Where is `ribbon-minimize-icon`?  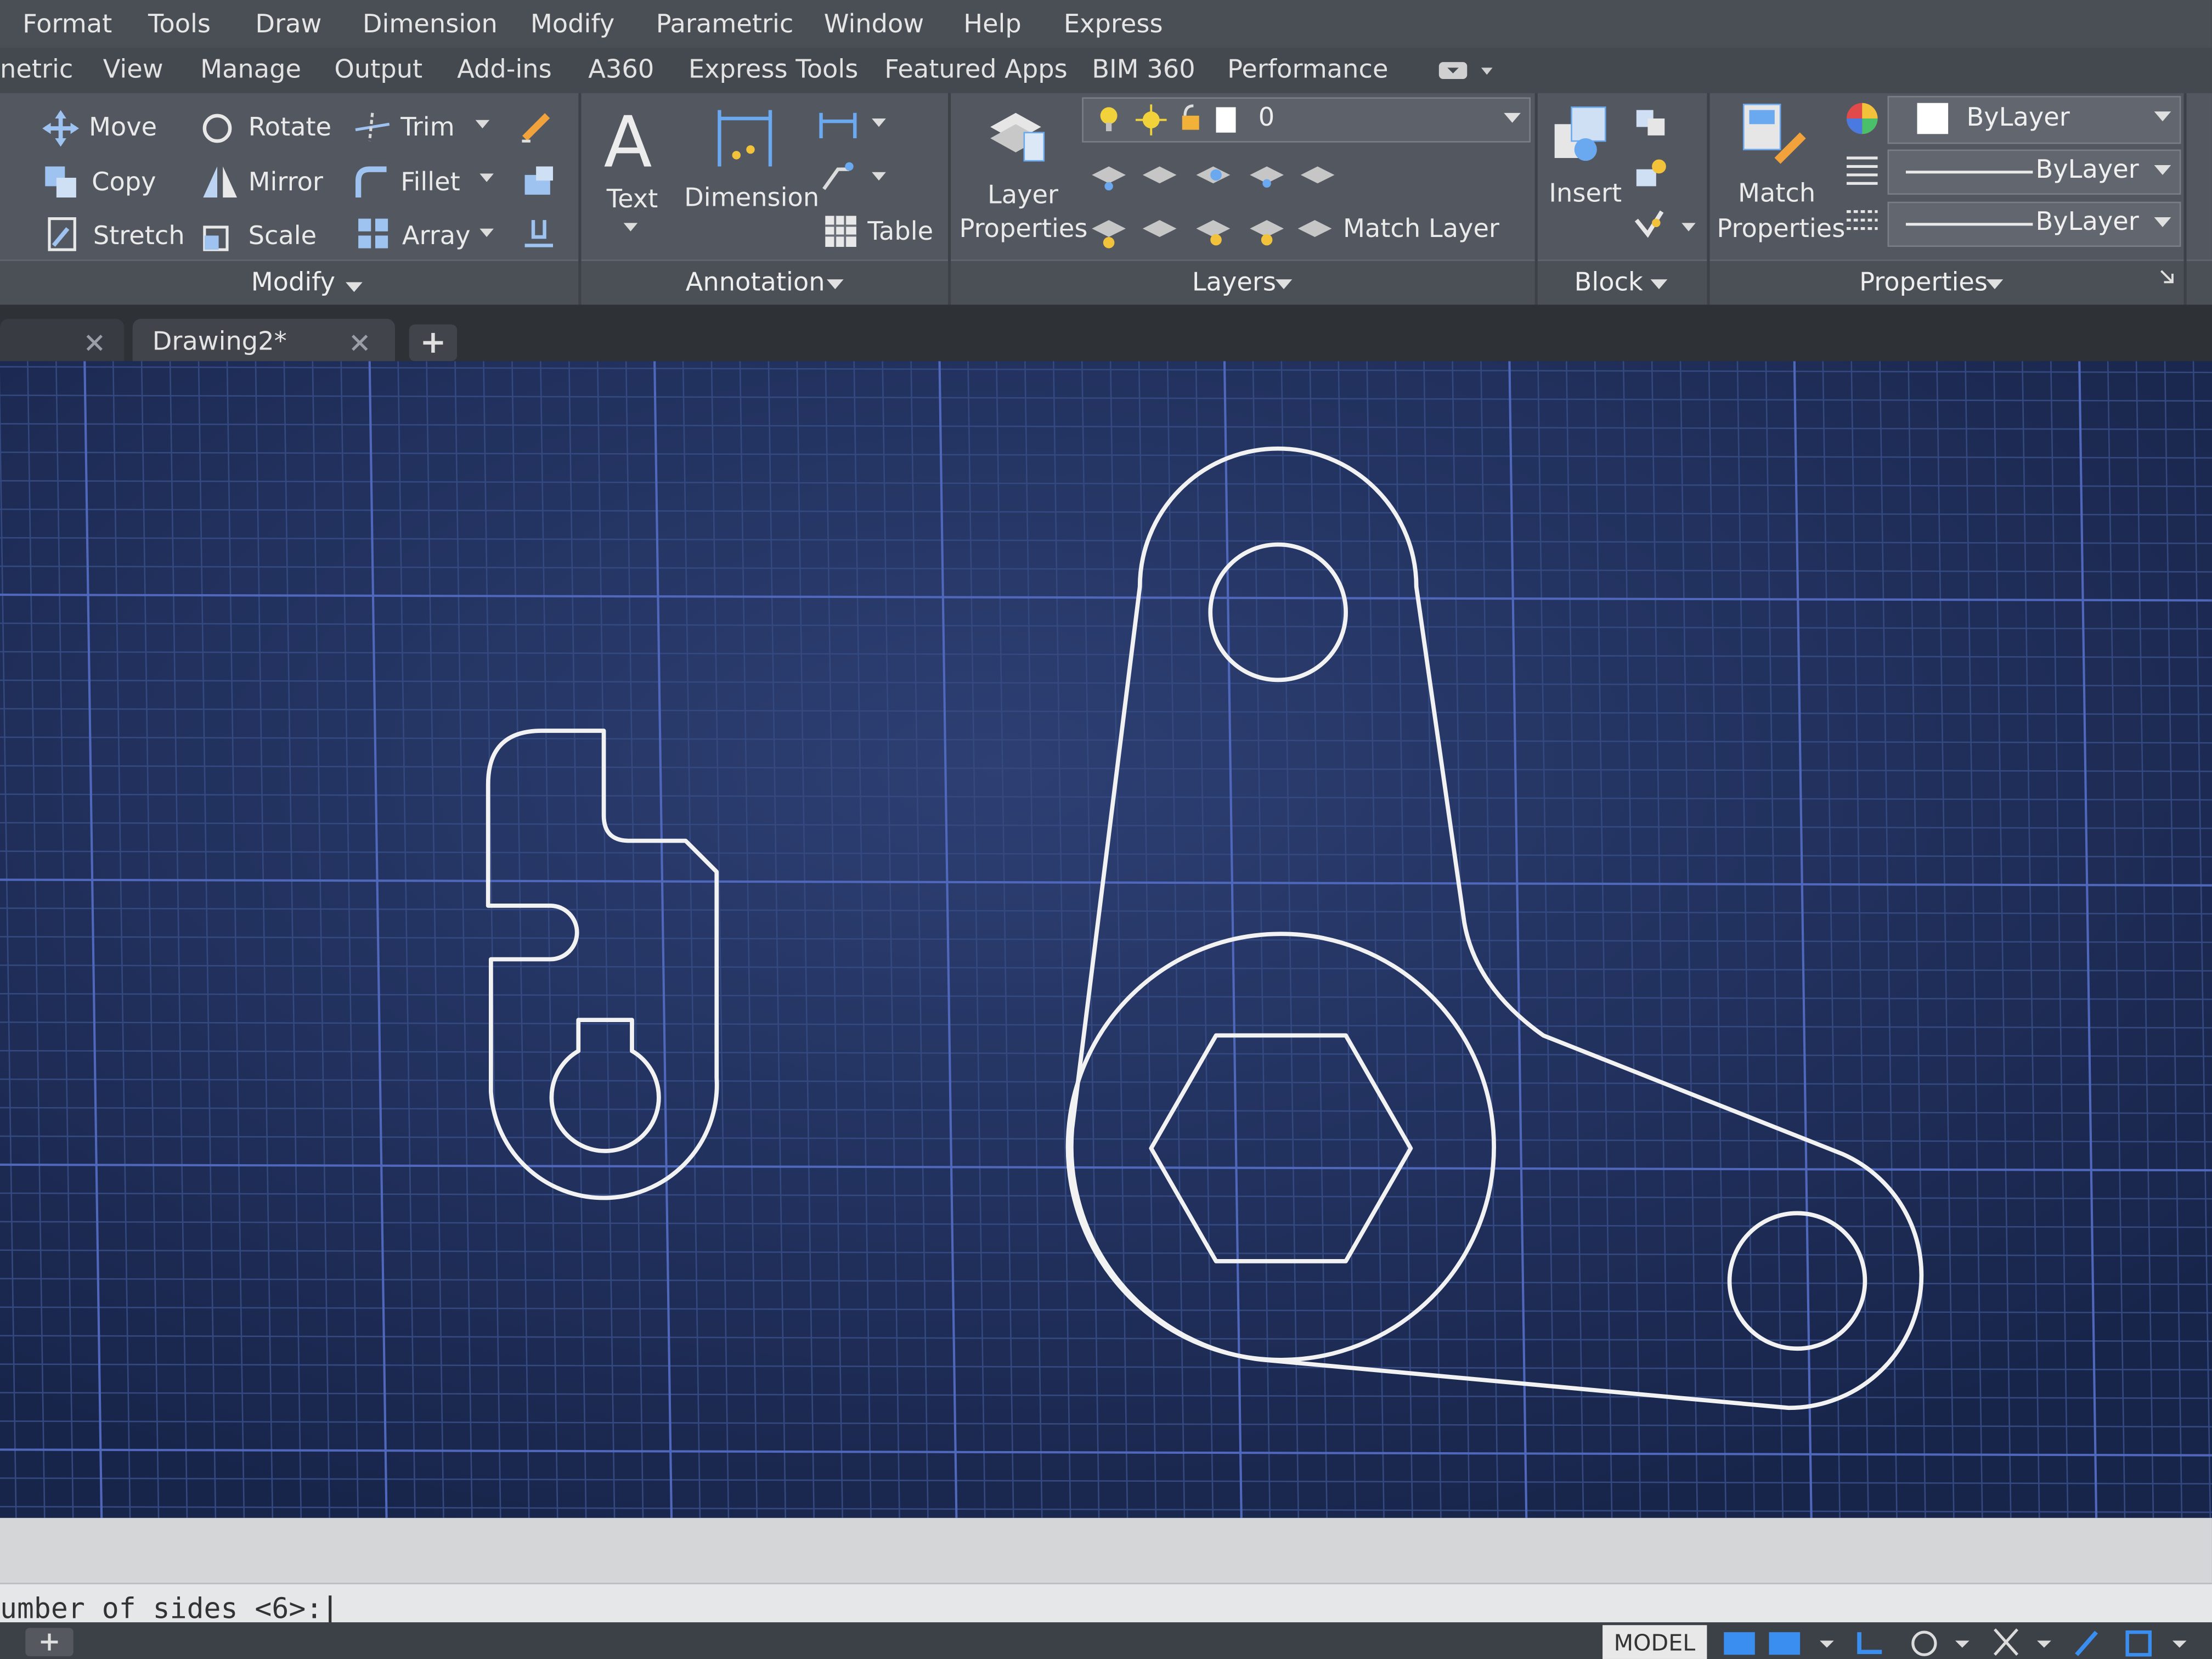 ribbon-minimize-icon is located at coordinates (1467, 70).